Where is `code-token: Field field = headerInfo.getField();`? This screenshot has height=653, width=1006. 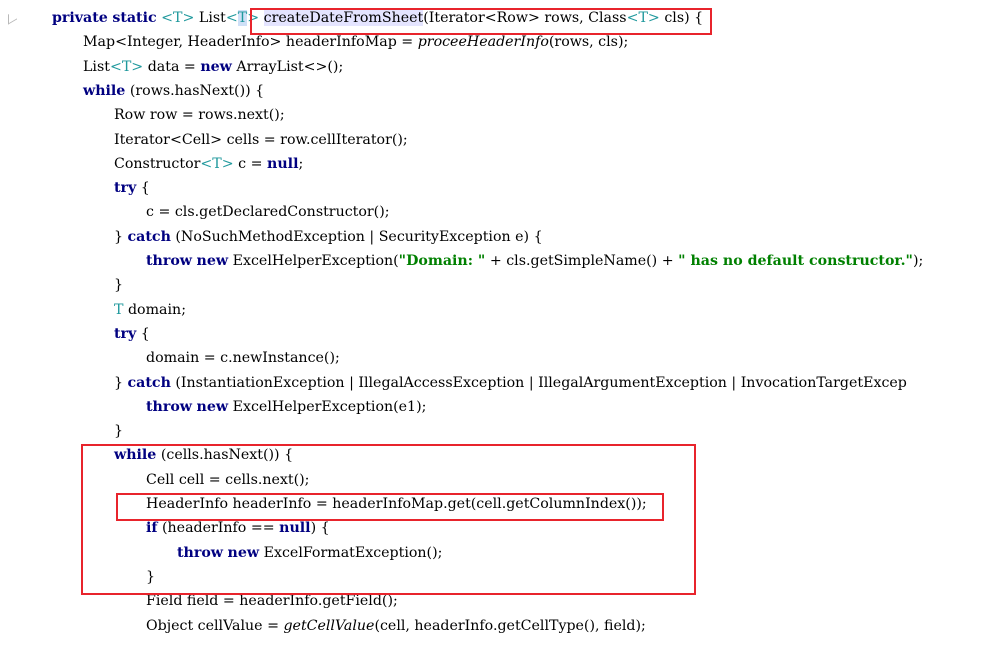 code-token: Field field = headerInfo.getField(); is located at coordinates (272, 601).